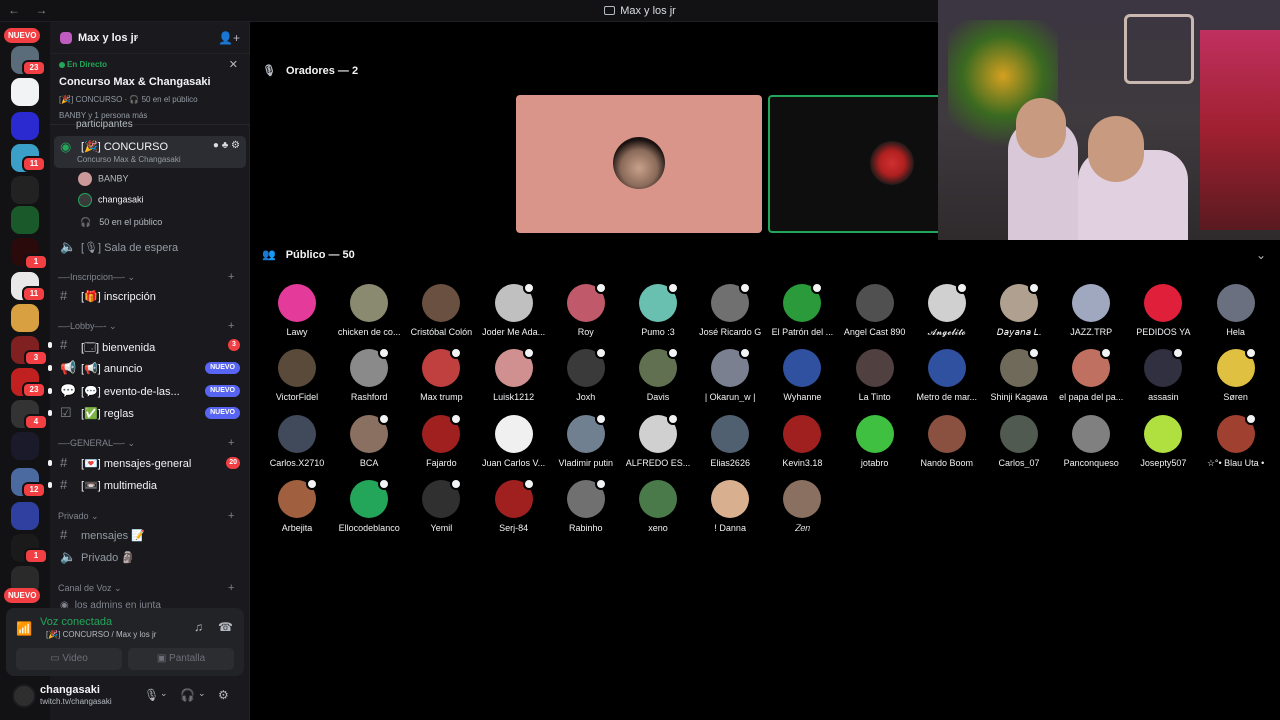 This screenshot has width=1280, height=720. What do you see at coordinates (441, 509) in the screenshot?
I see `audience-member: Yemil` at bounding box center [441, 509].